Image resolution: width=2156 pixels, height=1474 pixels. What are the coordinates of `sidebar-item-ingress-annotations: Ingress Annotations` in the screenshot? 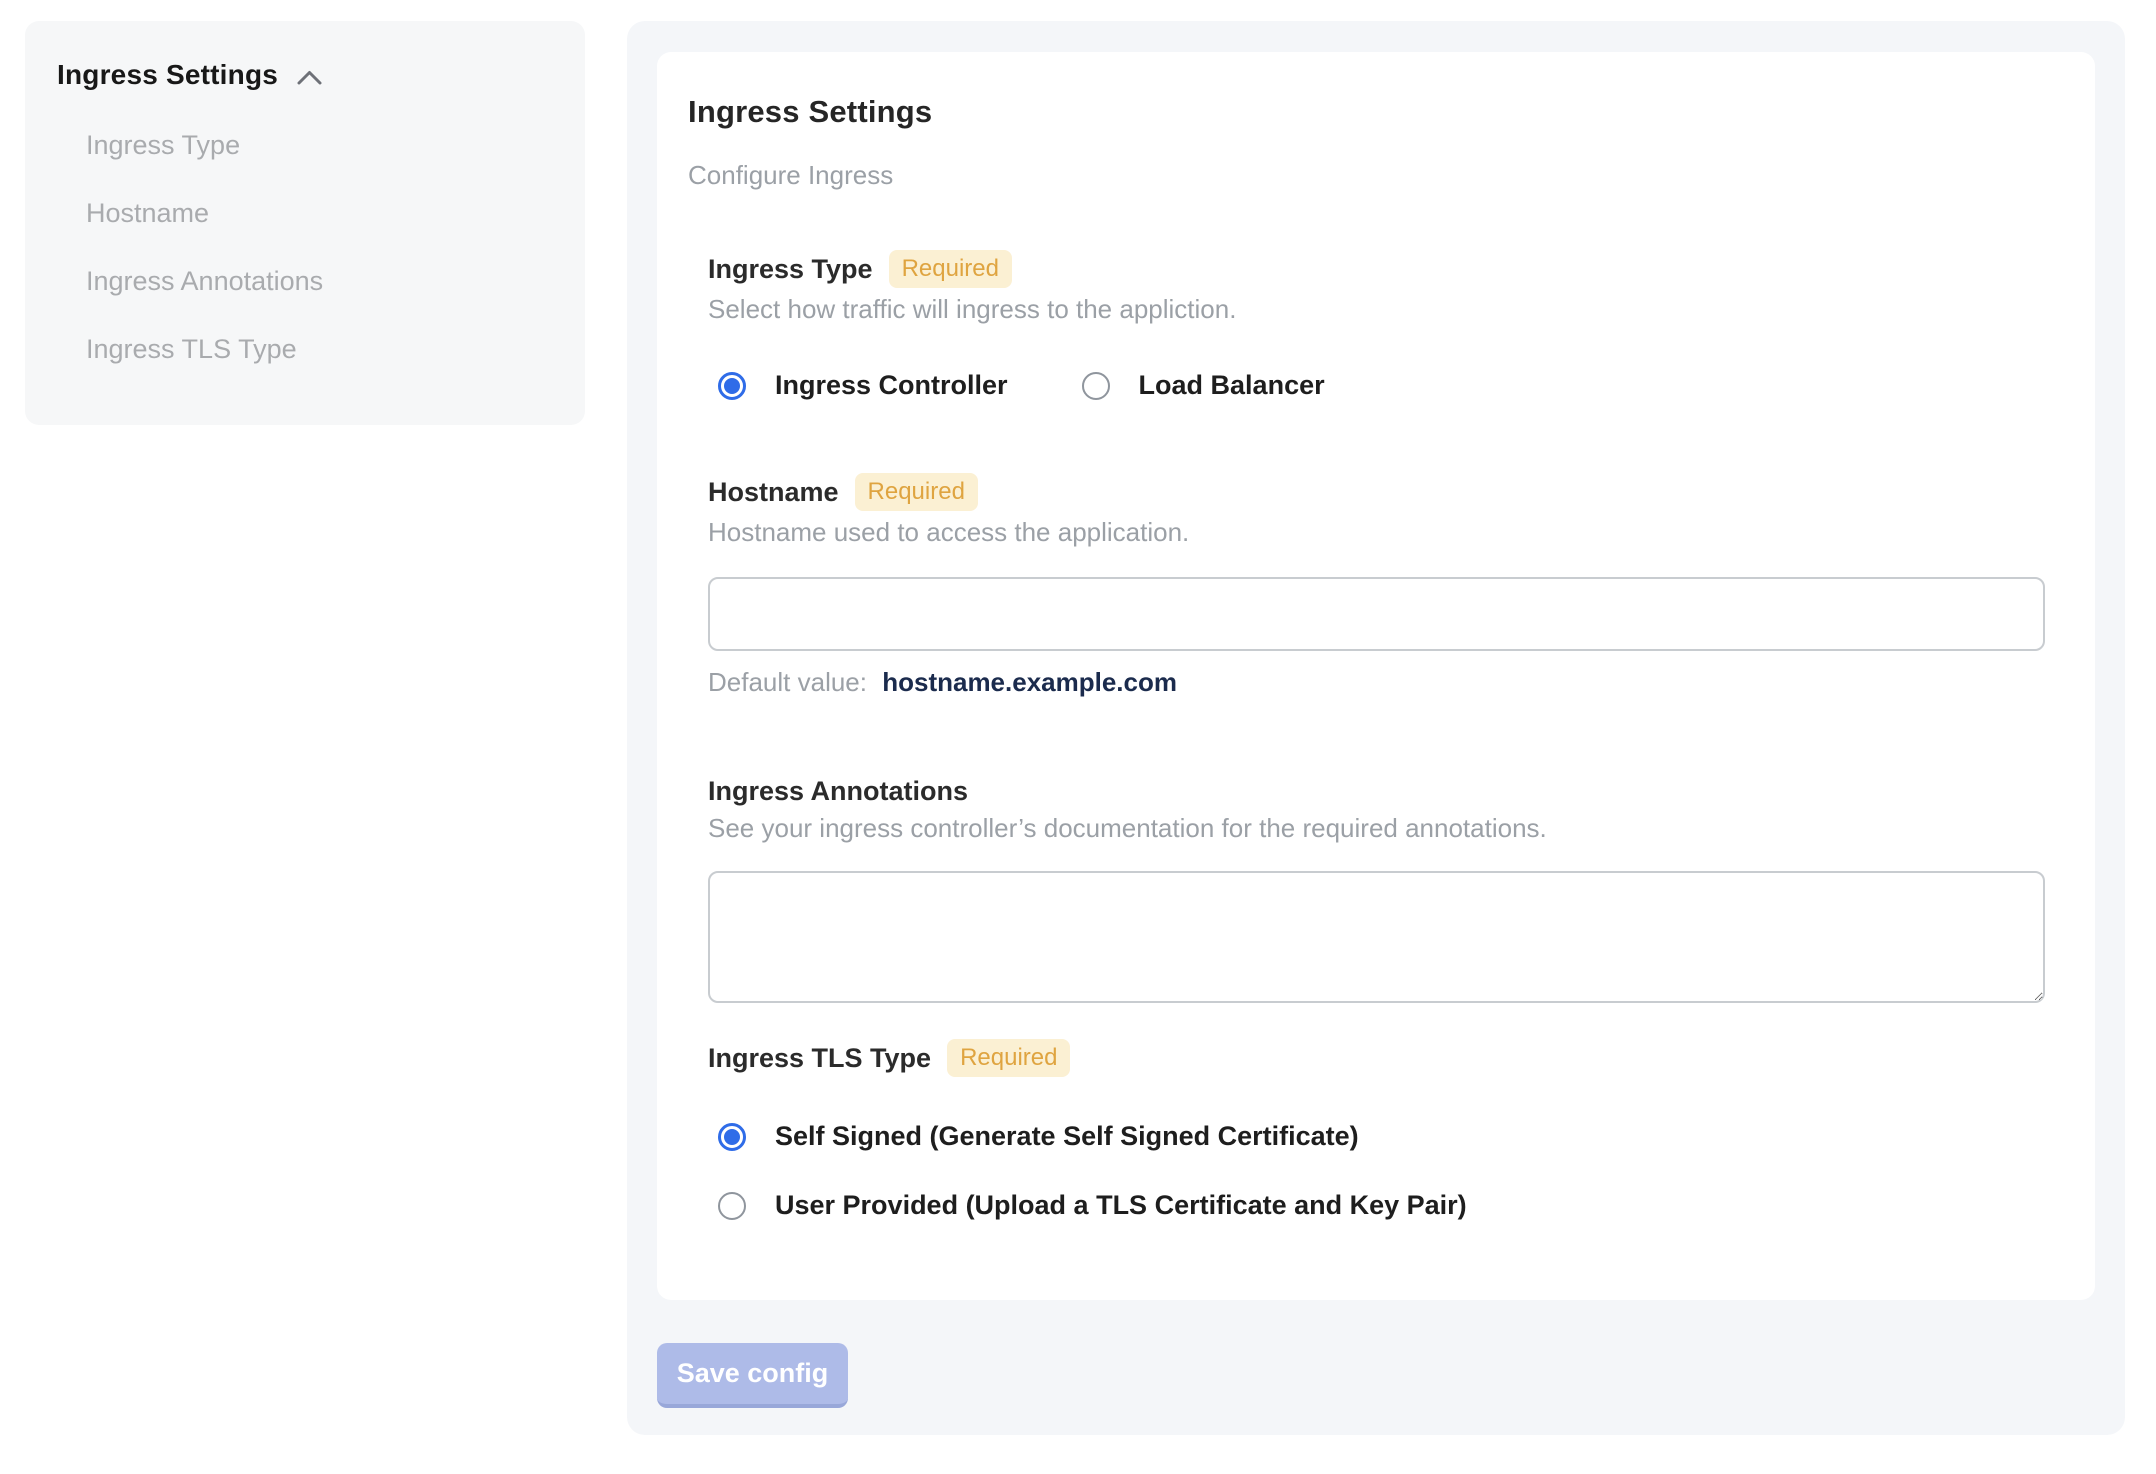 It's located at (320, 281).